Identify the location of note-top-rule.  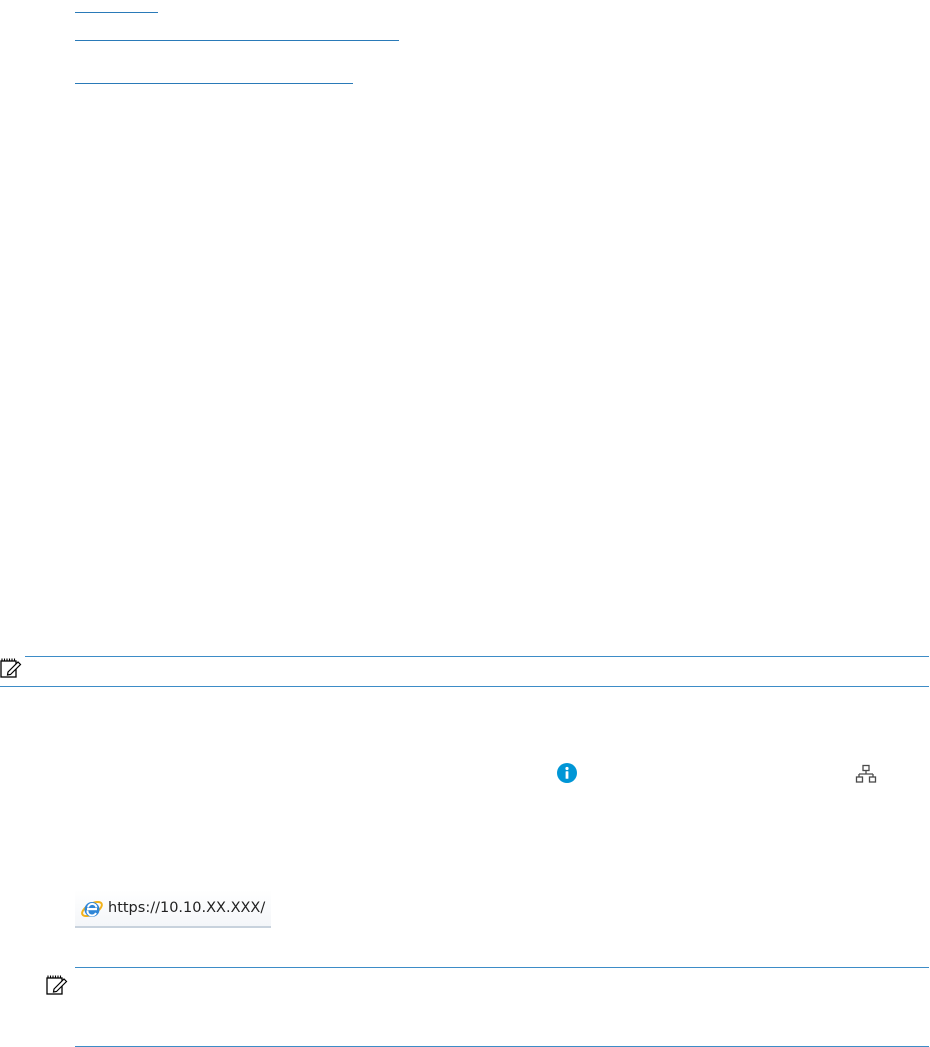
(477, 656).